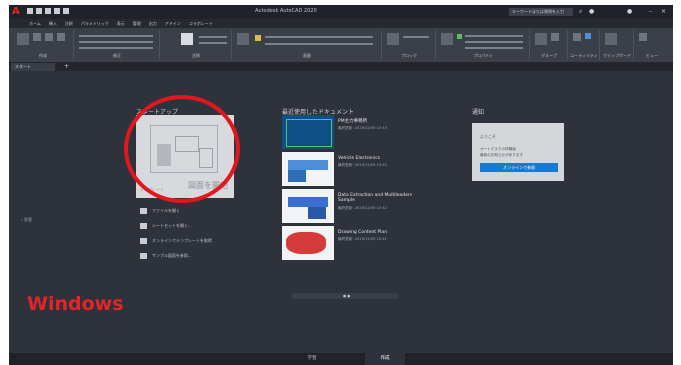 This screenshot has width=681, height=365. I want to click on ribbon-panel-draw: 作成, so click(43, 45).